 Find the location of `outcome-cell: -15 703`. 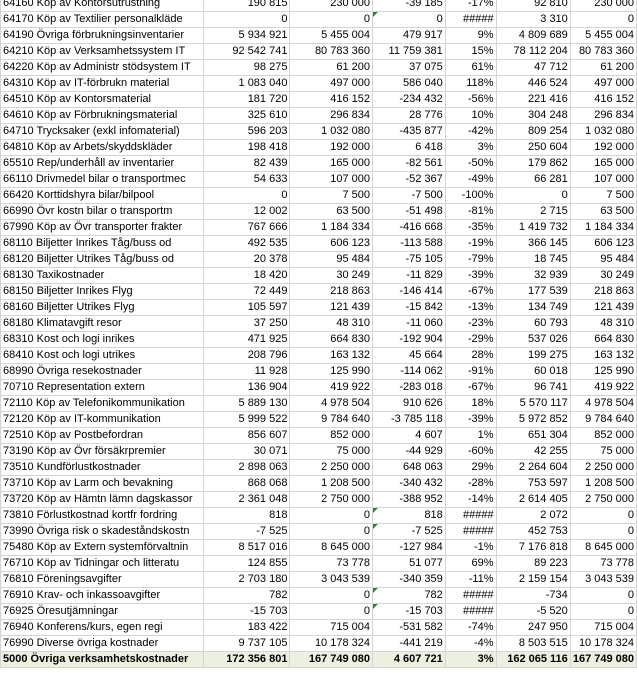

outcome-cell: -15 703 is located at coordinates (247, 611).